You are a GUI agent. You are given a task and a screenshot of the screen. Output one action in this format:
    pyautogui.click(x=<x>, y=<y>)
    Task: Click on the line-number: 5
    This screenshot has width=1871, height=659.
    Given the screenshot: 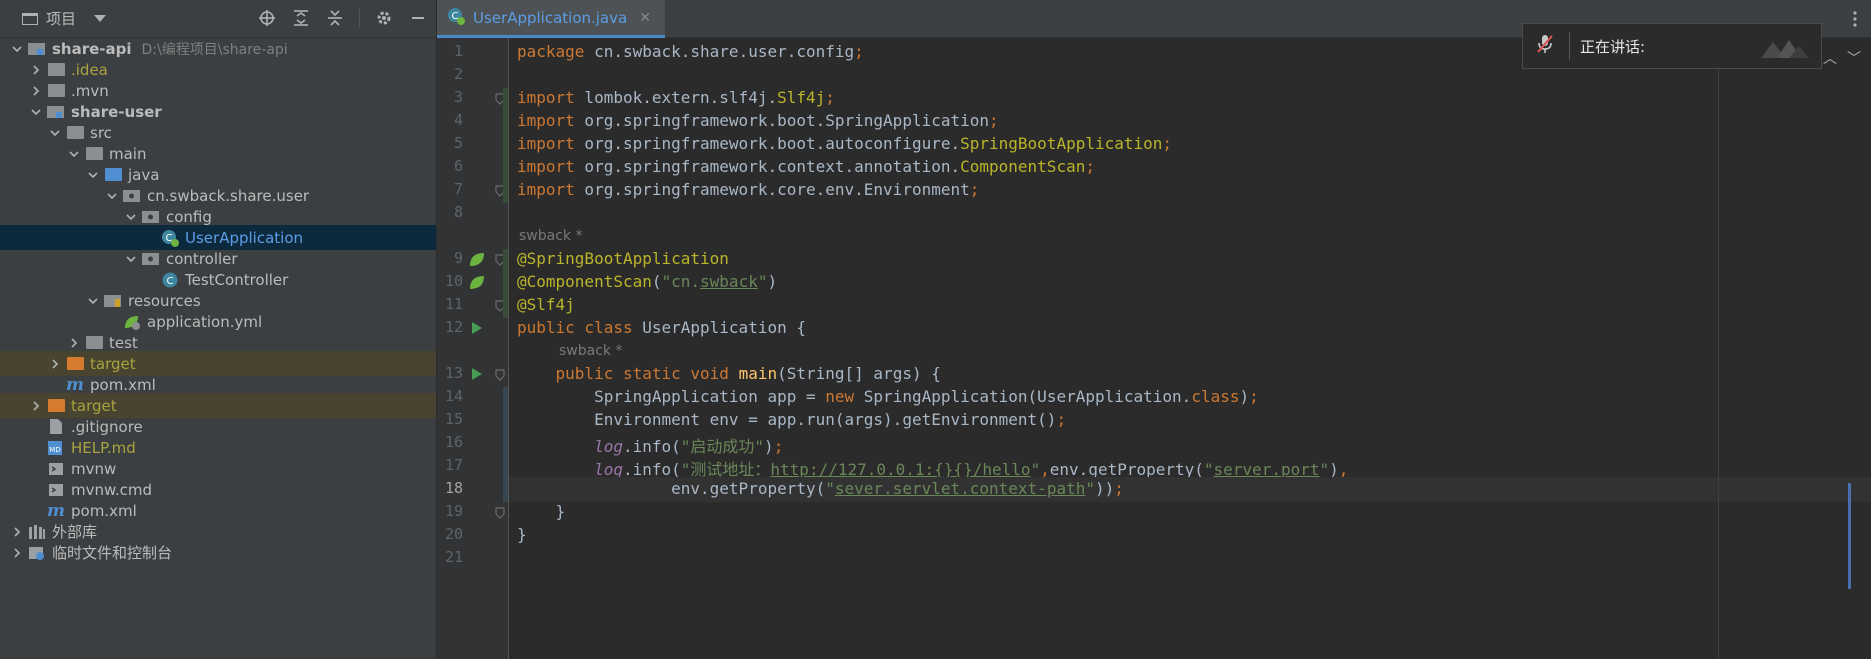 What is the action you would take?
    pyautogui.click(x=458, y=143)
    